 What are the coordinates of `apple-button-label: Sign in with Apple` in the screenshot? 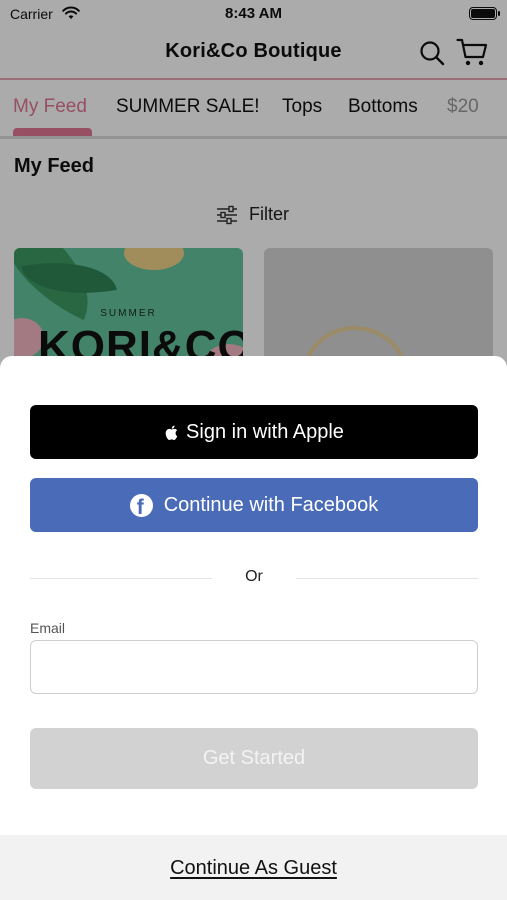 It's located at (265, 431).